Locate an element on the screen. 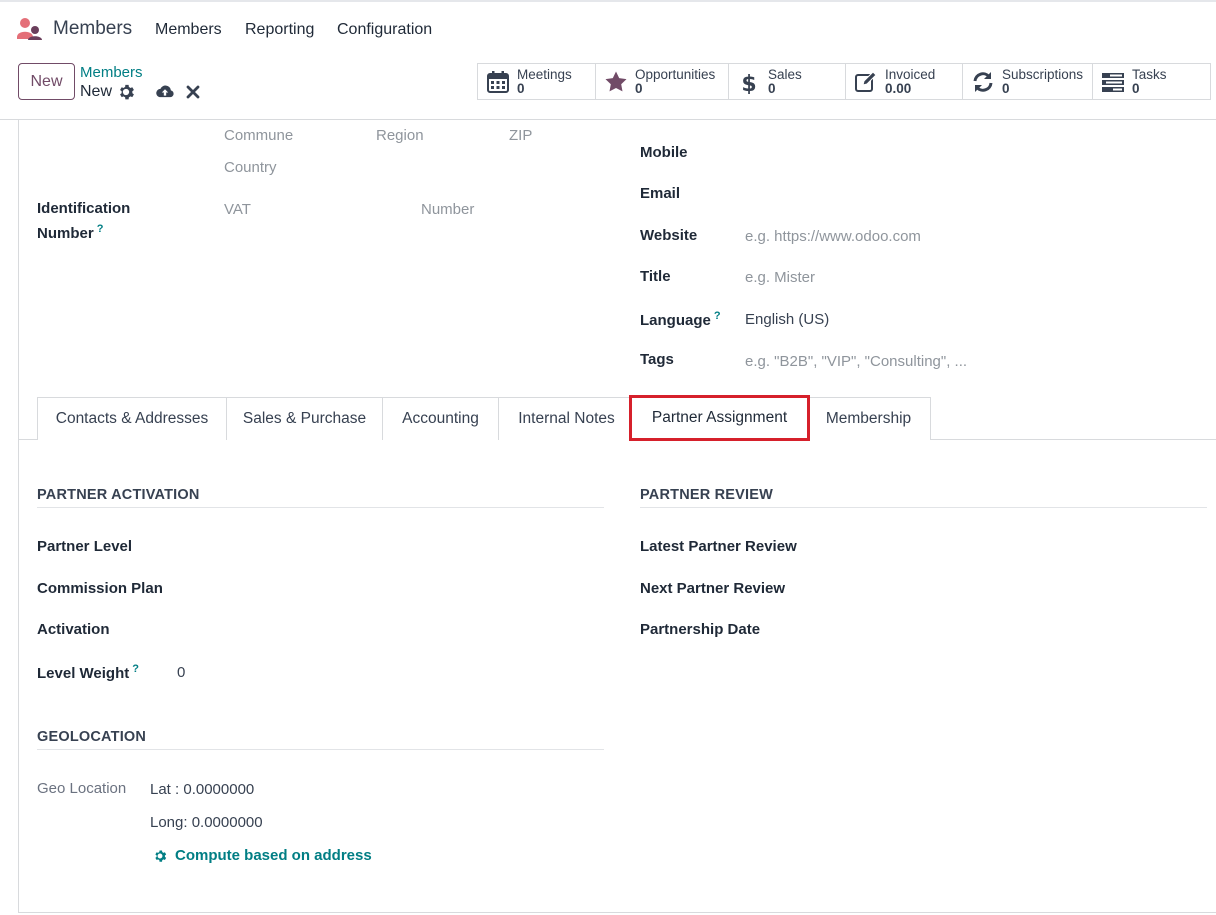 The width and height of the screenshot is (1216, 915). opportunities-label: Opportunities is located at coordinates (675, 74).